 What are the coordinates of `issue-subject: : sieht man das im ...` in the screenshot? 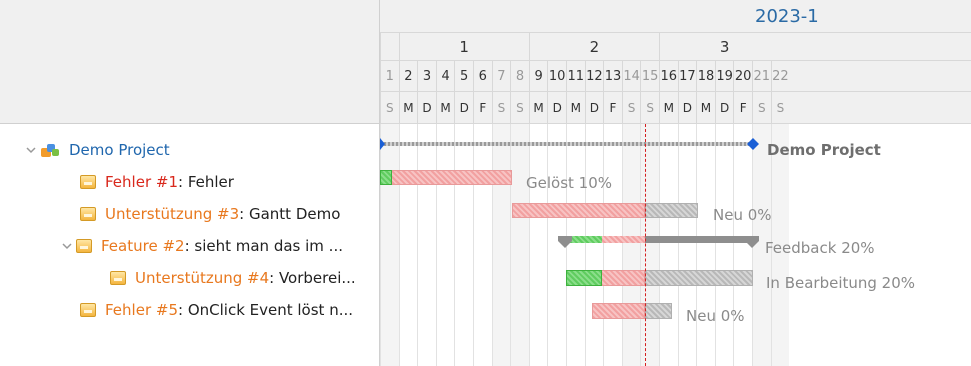 It's located at (263, 246).